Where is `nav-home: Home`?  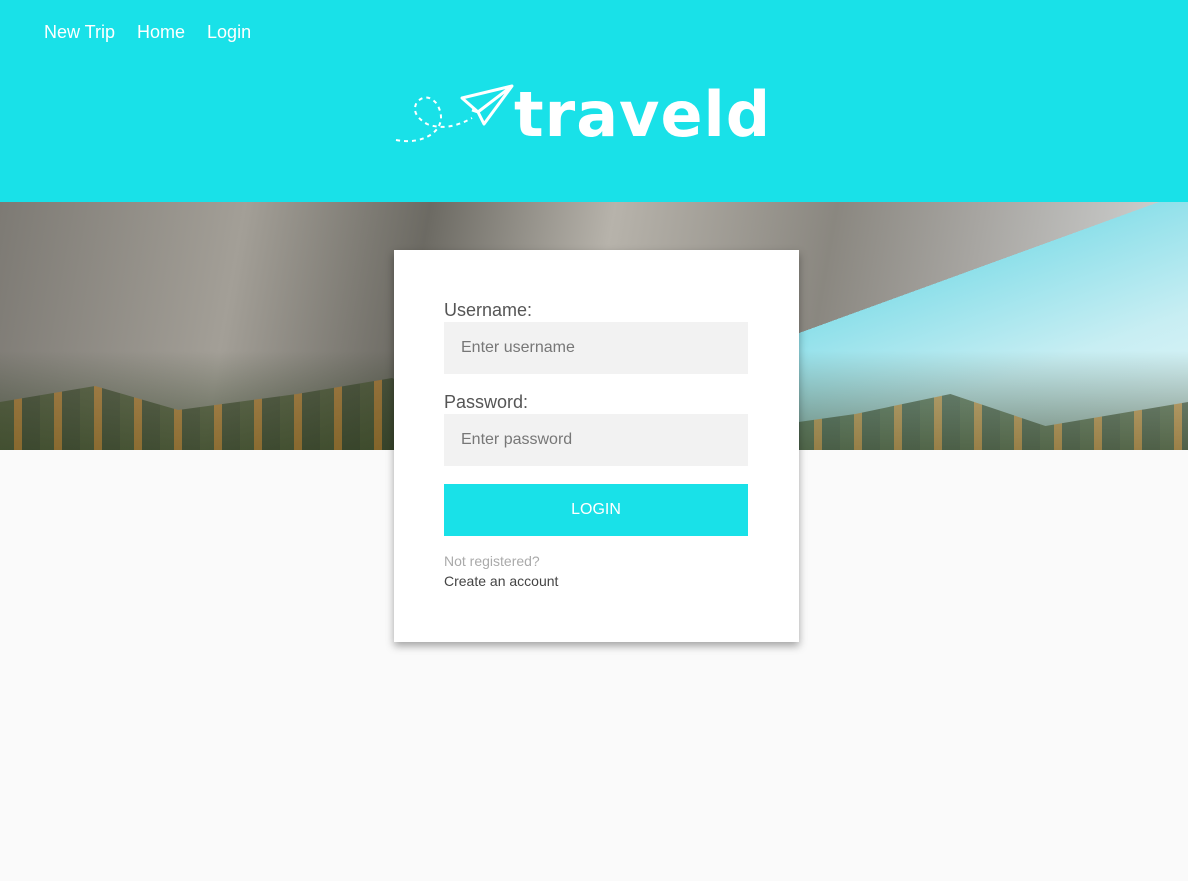
nav-home: Home is located at coordinates (161, 32).